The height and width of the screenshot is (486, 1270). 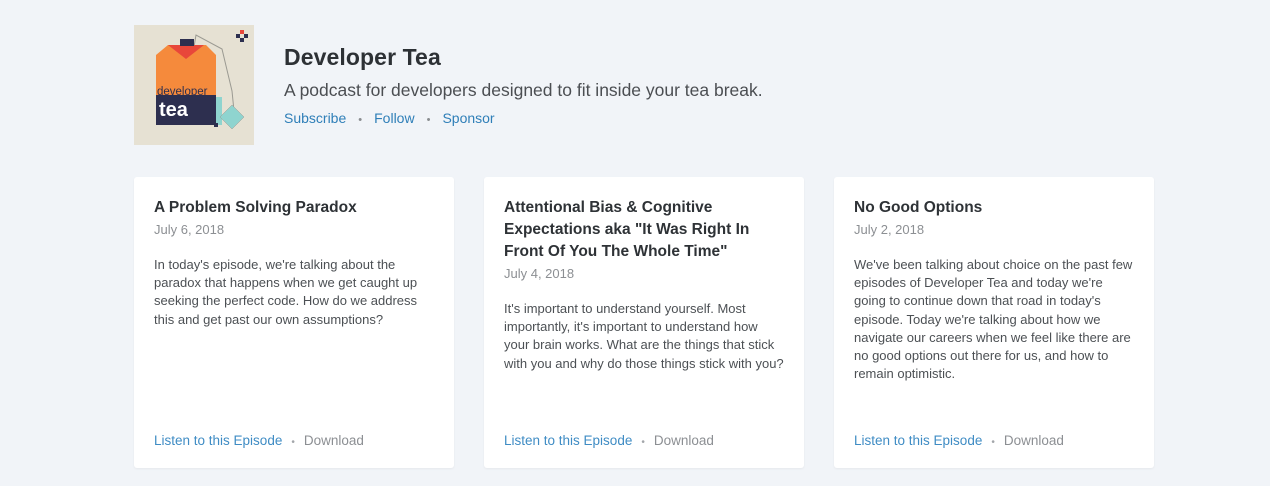 I want to click on episode-title: A Problem Solving Paradox, so click(x=294, y=208).